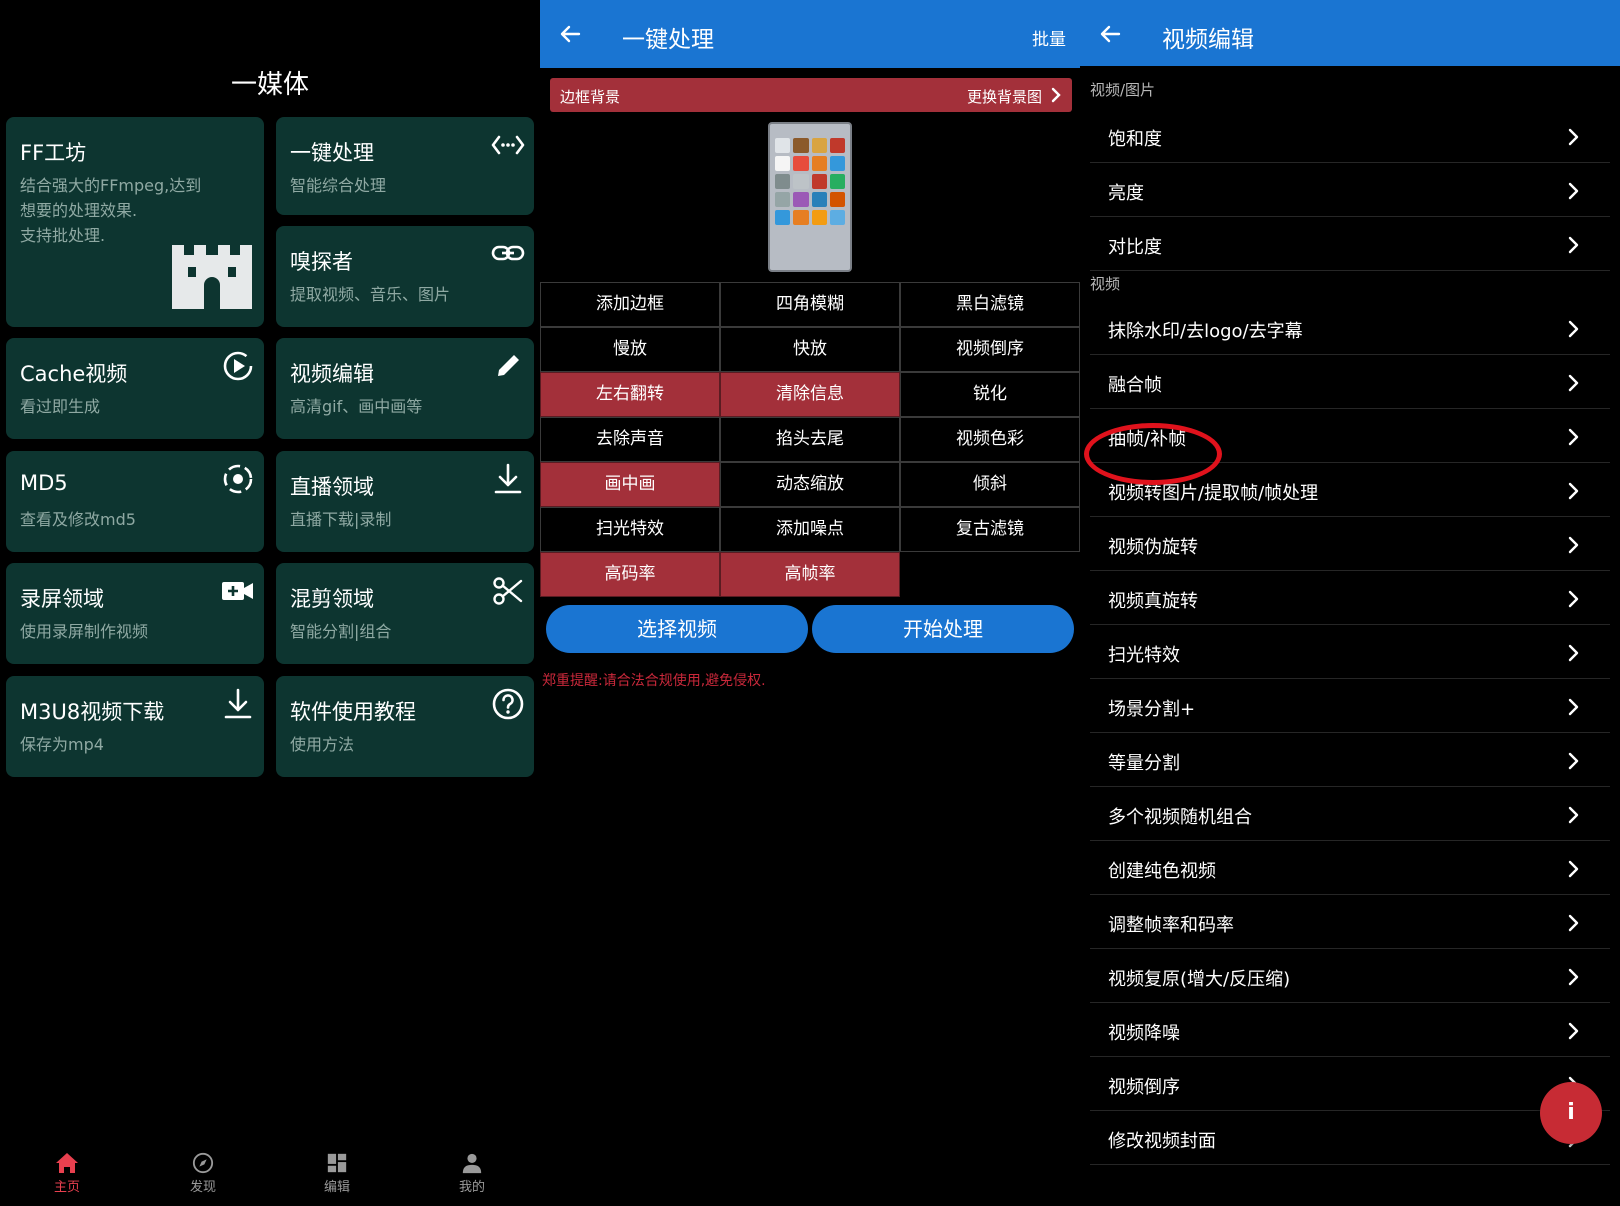  Describe the element at coordinates (990, 484) in the screenshot. I see `option-toggle: 倾斜` at that location.